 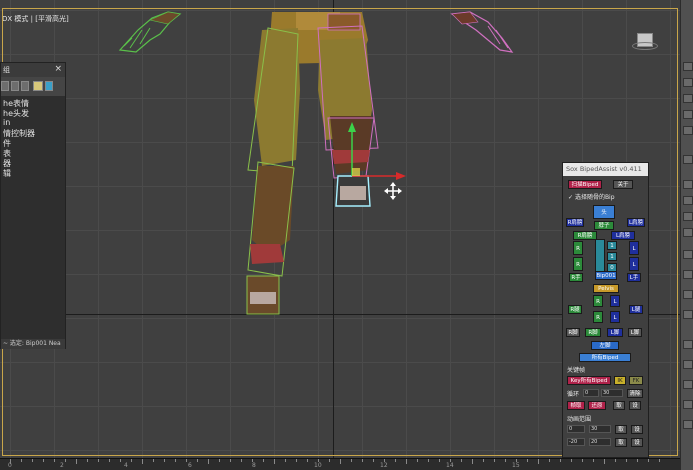 I want to click on l-upper-arm-button: L肩膀, so click(x=636, y=222).